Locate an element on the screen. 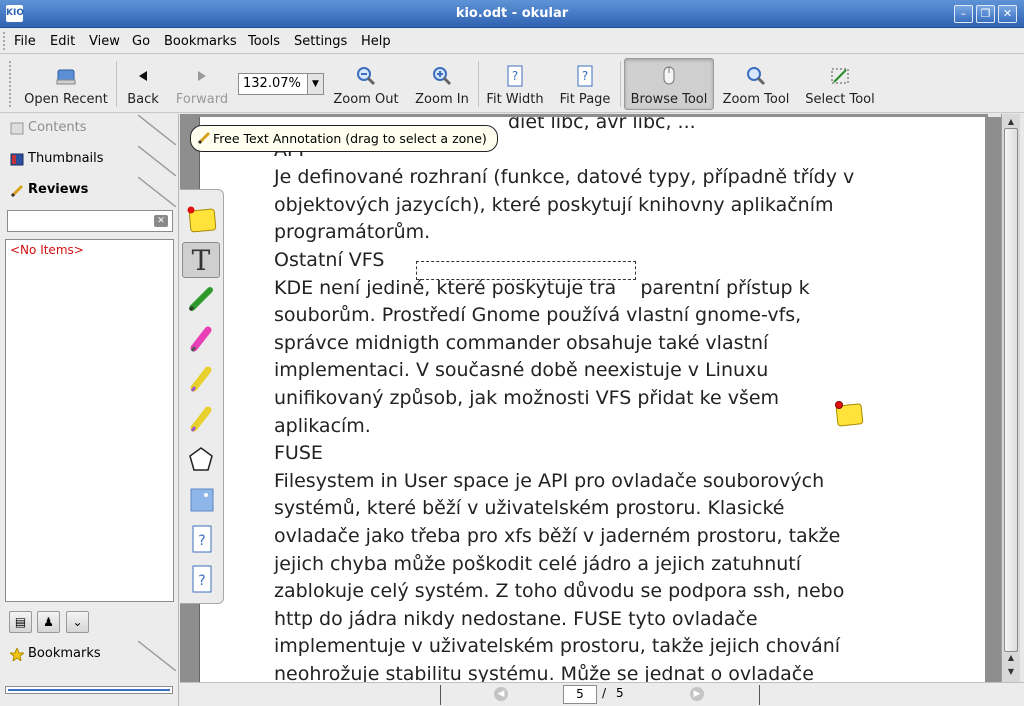 The width and height of the screenshot is (1024, 706). note-annotation-icon is located at coordinates (849, 414).